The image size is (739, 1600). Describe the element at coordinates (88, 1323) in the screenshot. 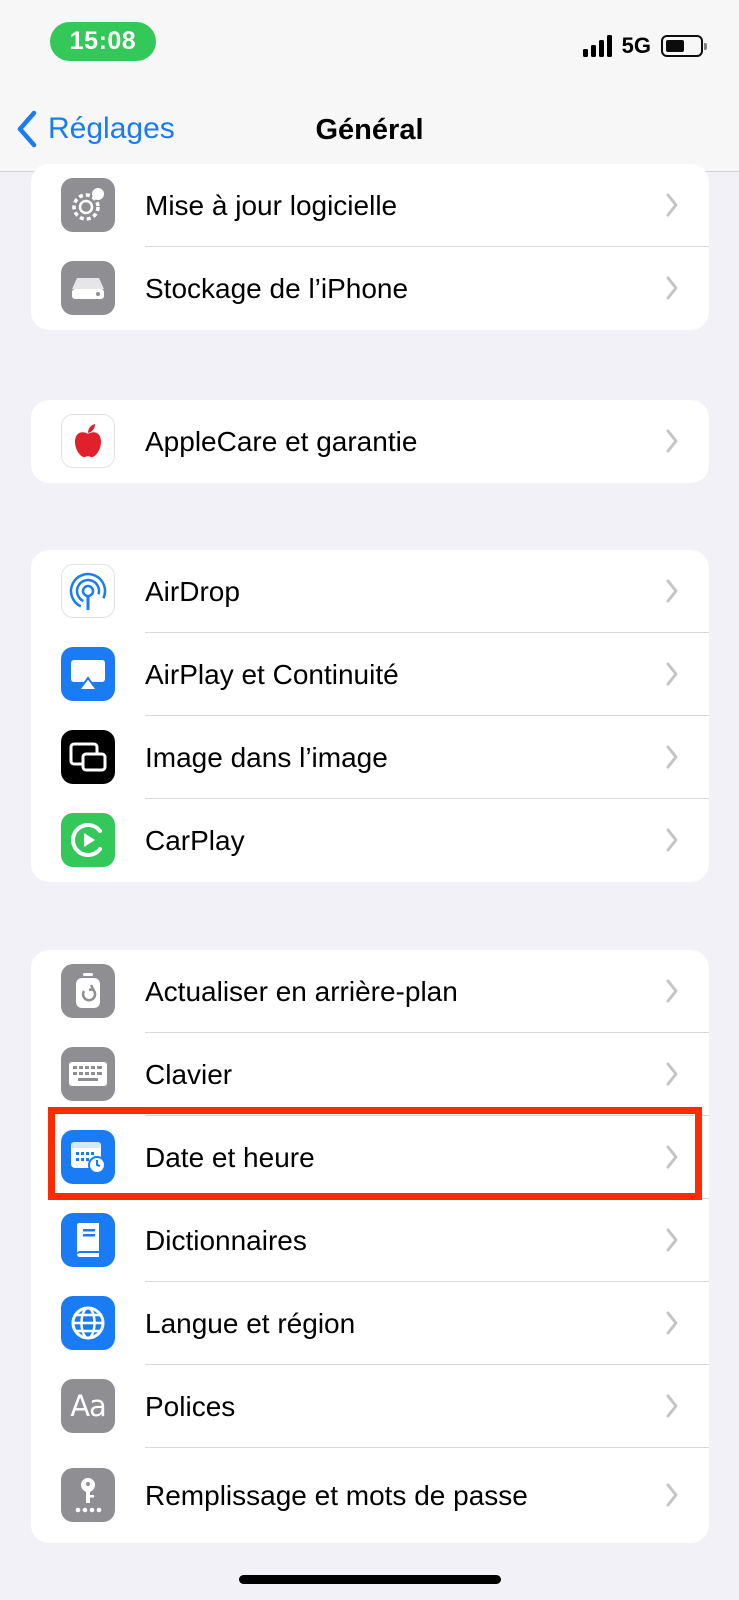

I see `globe-icon` at that location.